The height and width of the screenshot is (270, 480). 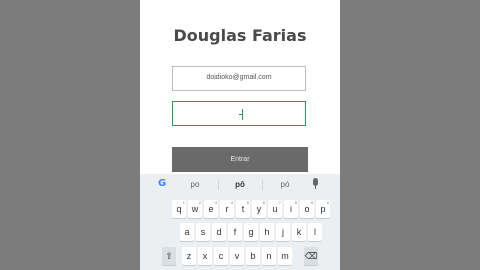 I want to click on key-q: q1, so click(x=179, y=209).